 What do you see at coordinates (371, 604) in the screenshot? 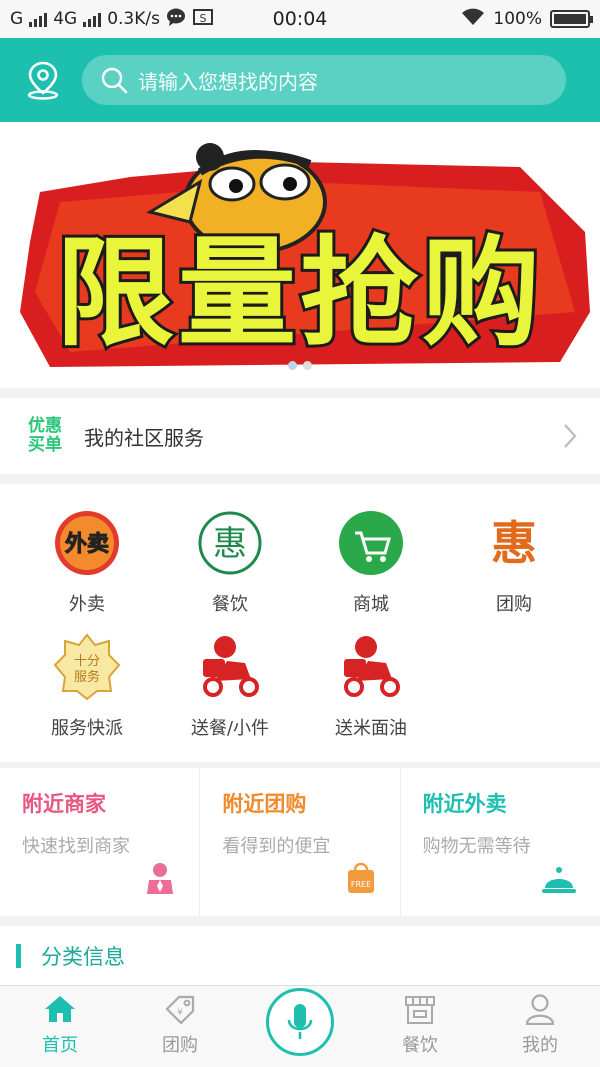
I see `category-label: 商城` at bounding box center [371, 604].